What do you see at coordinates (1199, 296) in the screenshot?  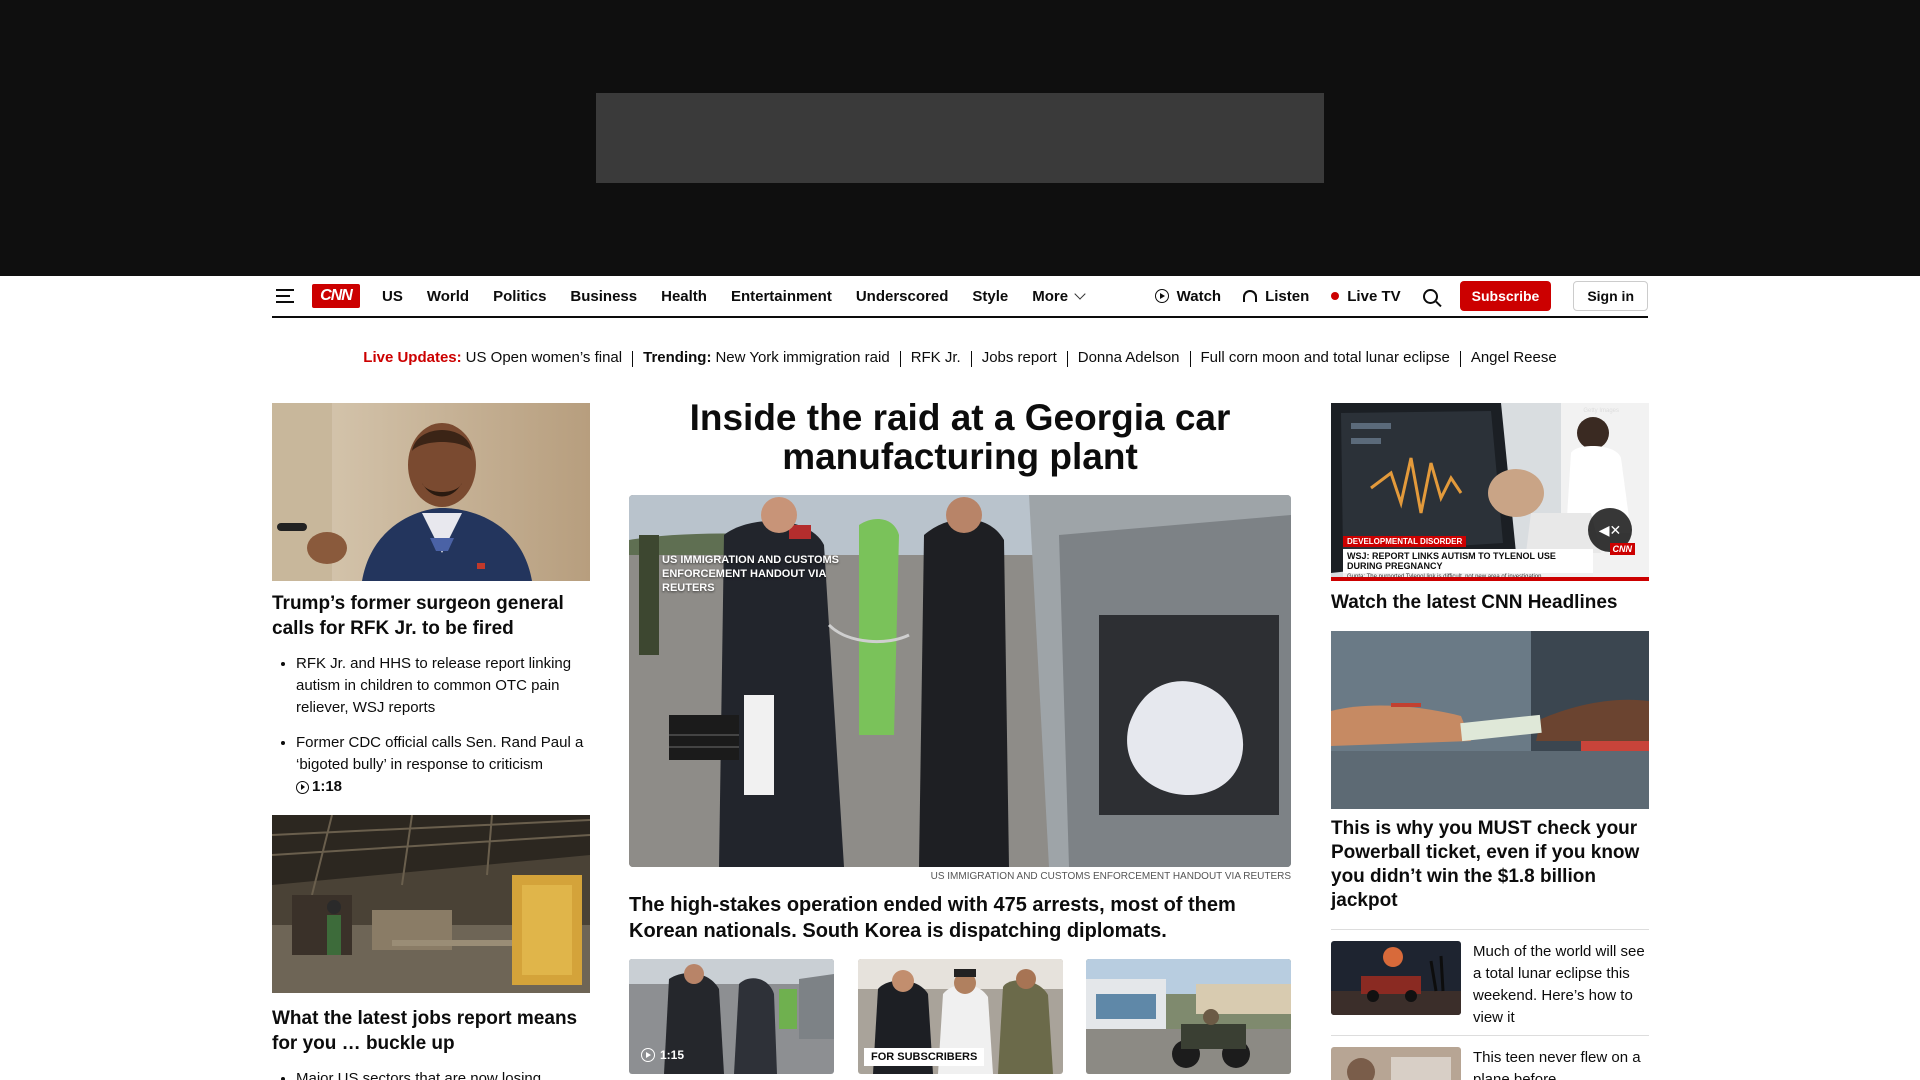 I see `watch-label: Watch` at bounding box center [1199, 296].